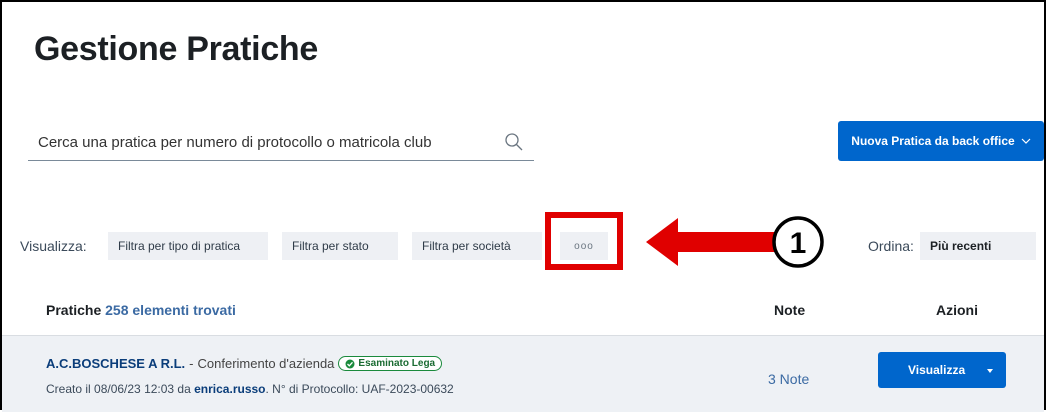 This screenshot has width=1046, height=412. Describe the element at coordinates (74, 310) in the screenshot. I see `header-pratiche-label: Pratiche` at that location.